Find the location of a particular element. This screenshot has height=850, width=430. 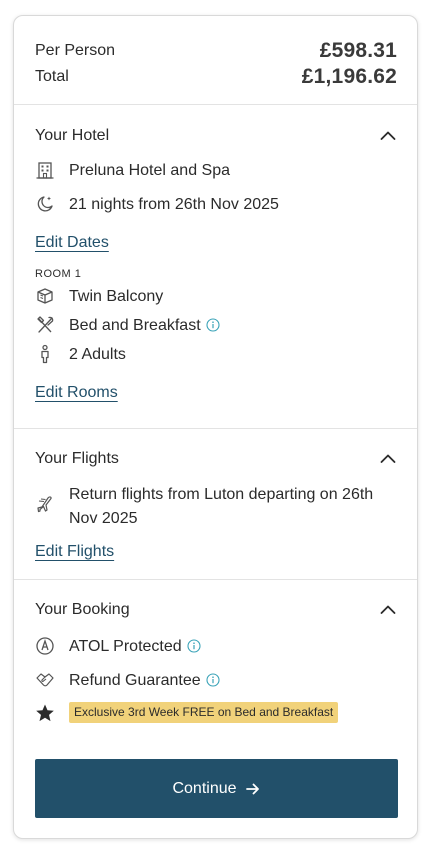

atol-text: ATOL Protected is located at coordinates (135, 647).